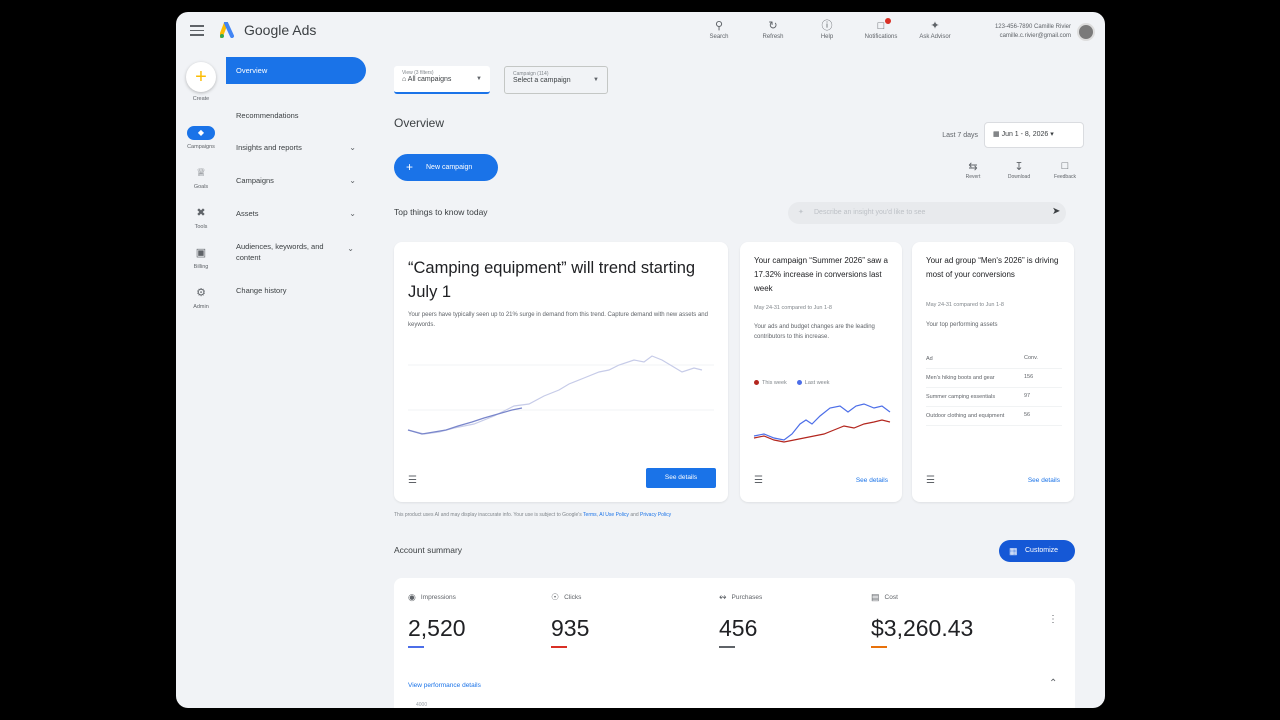 This screenshot has height=720, width=1280. Describe the element at coordinates (881, 37) in the screenshot. I see `notifications-label: Notifications` at that location.